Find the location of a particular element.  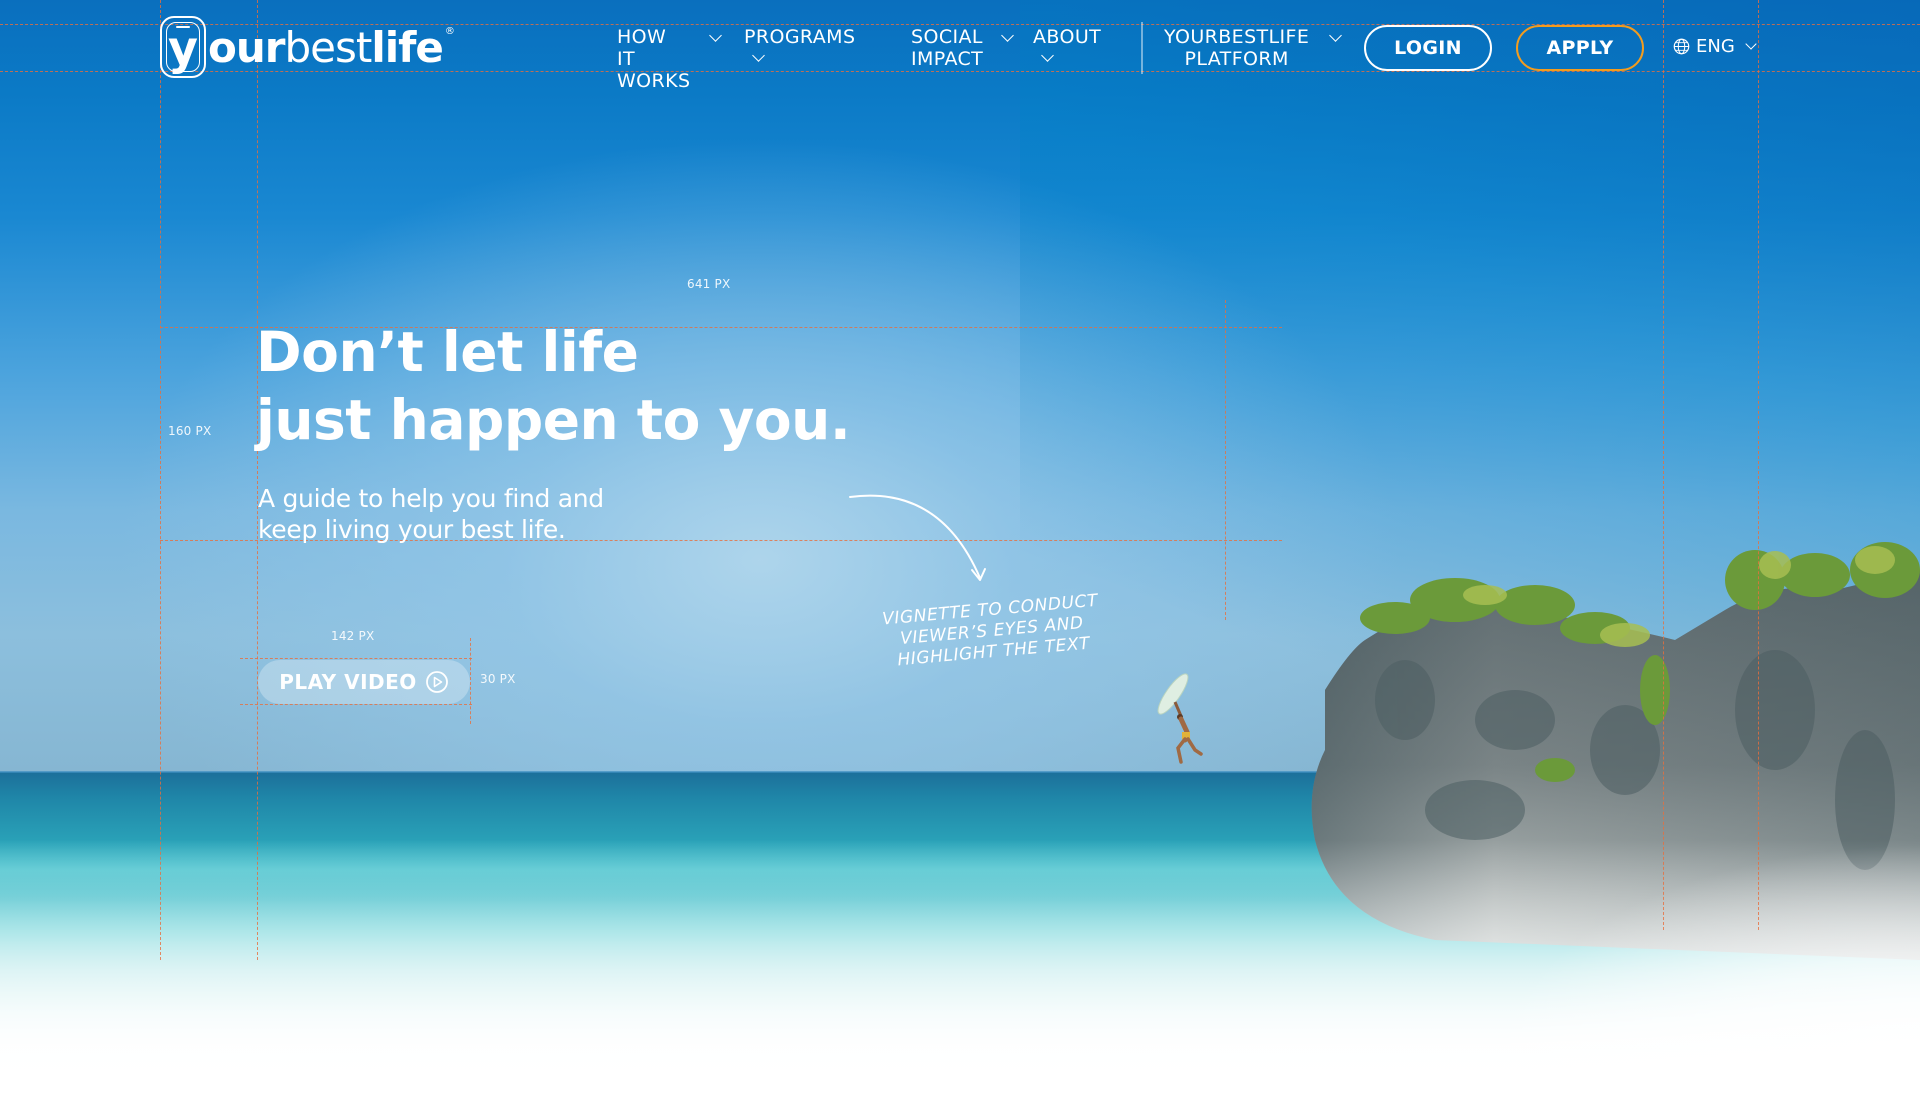

logo-badge-icon: y is located at coordinates (183, 47).